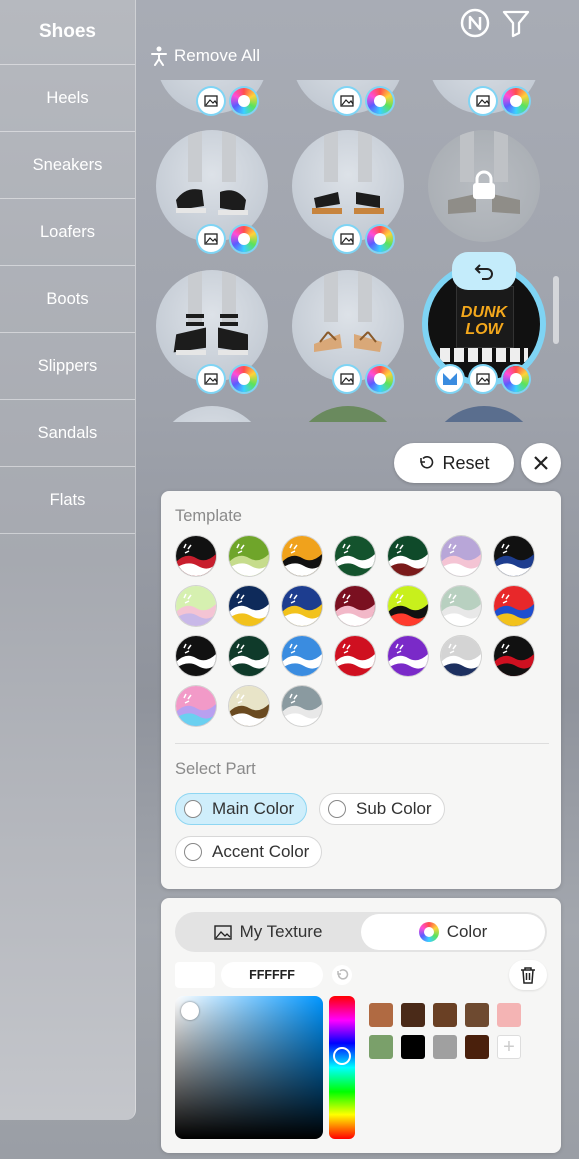  I want to click on part-main-color: Main Color, so click(241, 809).